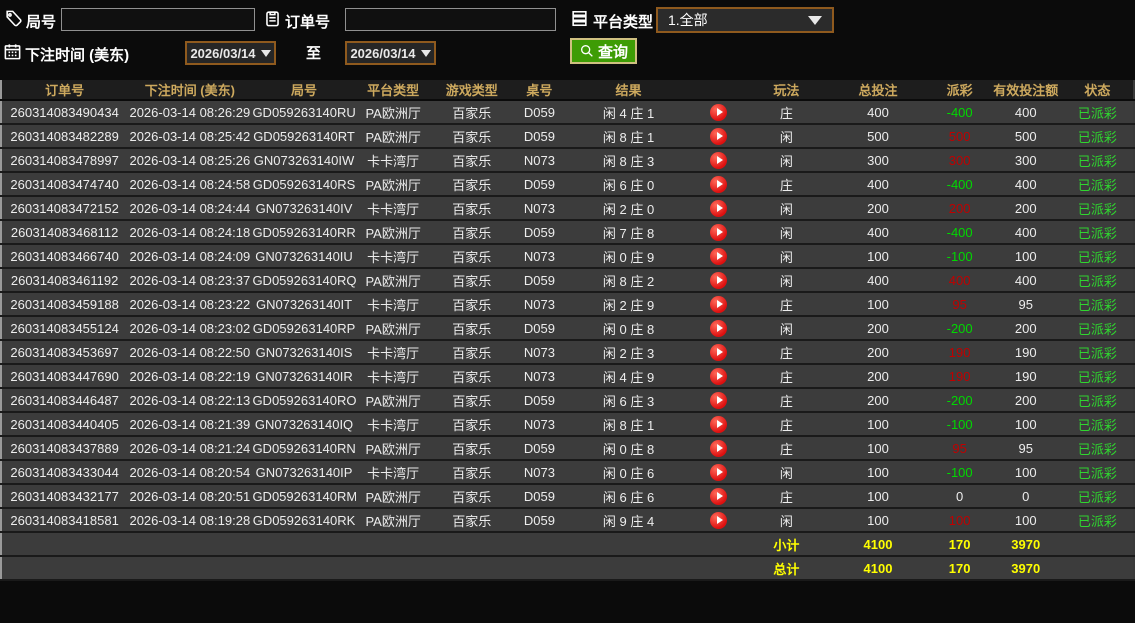 The image size is (1135, 623). I want to click on date-from-value: 2026/03/14, so click(223, 53).